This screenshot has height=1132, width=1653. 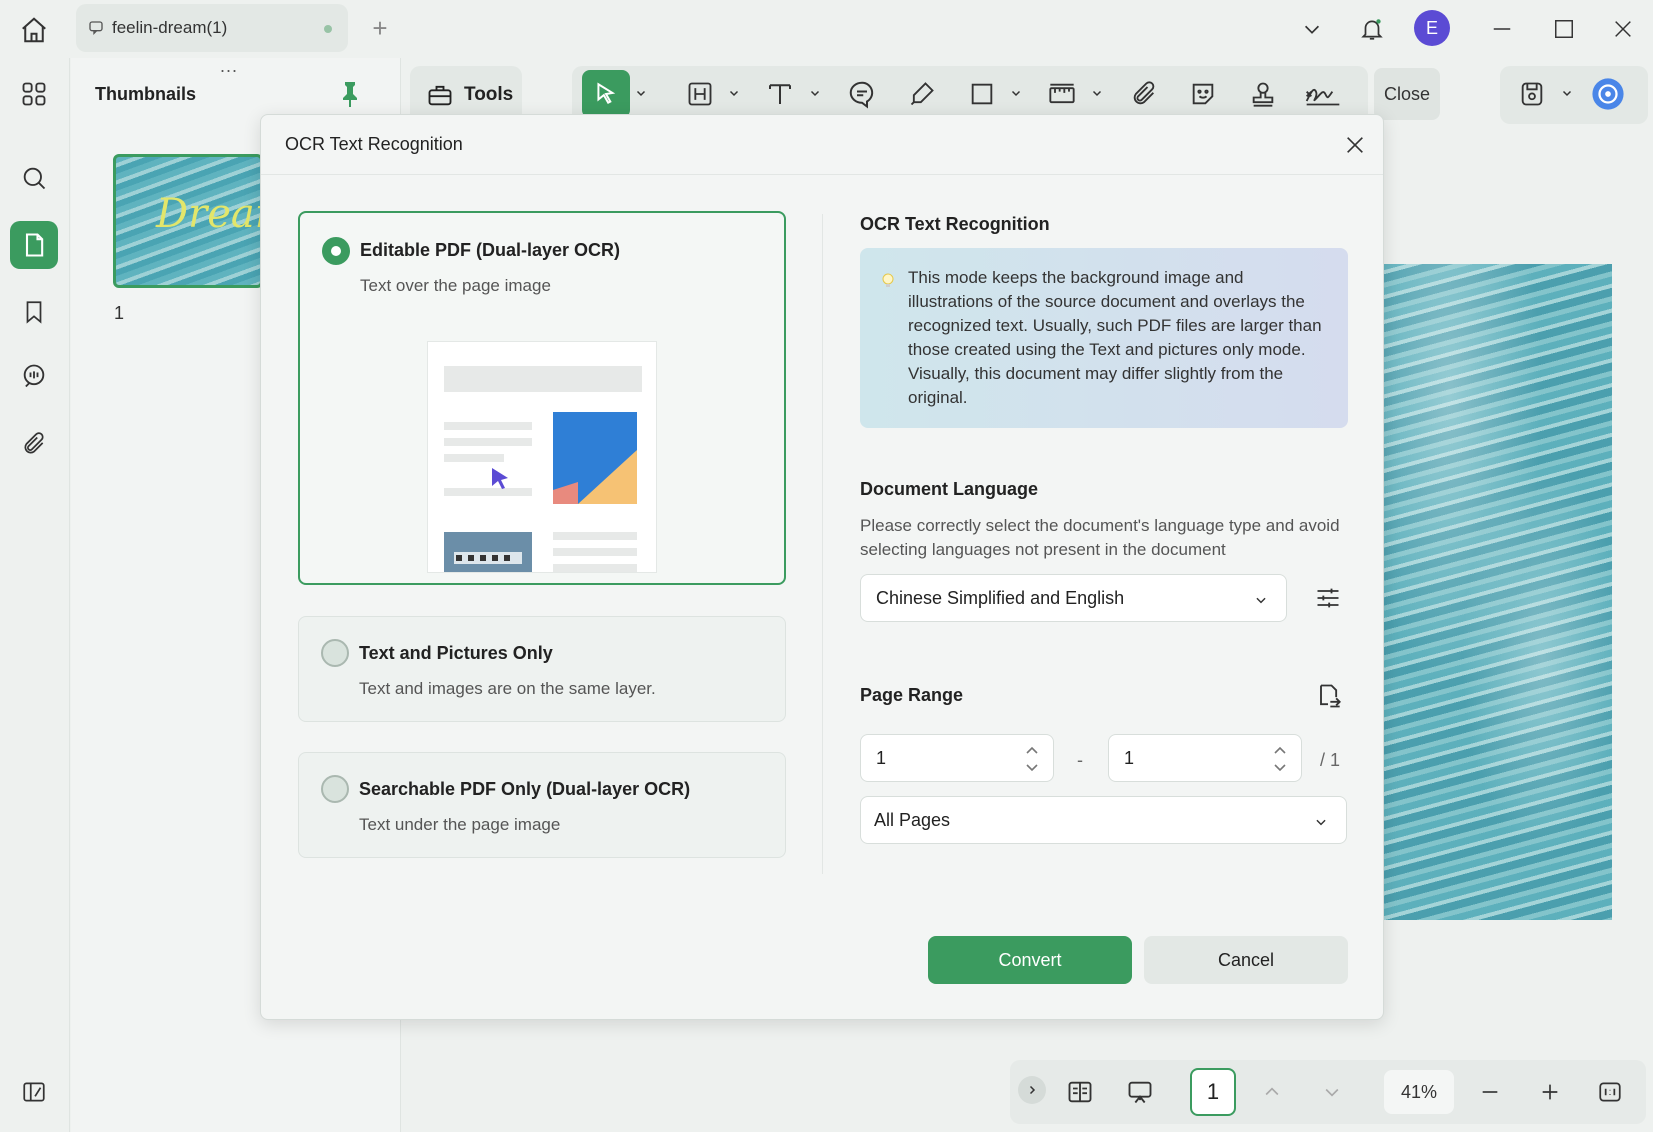 What do you see at coordinates (1272, 1092) in the screenshot?
I see `previous-page-icon` at bounding box center [1272, 1092].